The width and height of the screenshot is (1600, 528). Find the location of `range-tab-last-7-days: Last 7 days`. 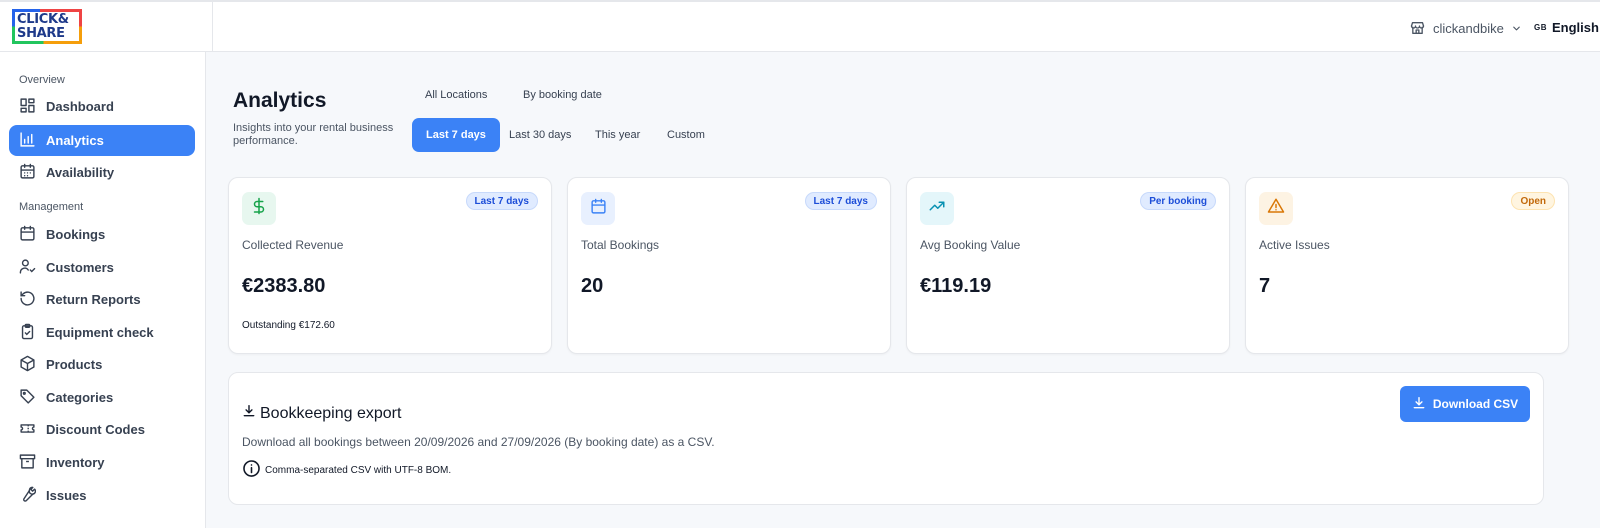

range-tab-last-7-days: Last 7 days is located at coordinates (456, 135).